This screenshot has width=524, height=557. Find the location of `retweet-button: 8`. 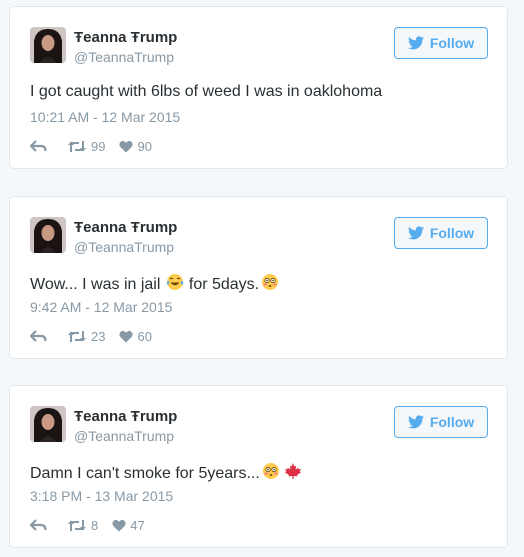

retweet-button: 8 is located at coordinates (82, 525).